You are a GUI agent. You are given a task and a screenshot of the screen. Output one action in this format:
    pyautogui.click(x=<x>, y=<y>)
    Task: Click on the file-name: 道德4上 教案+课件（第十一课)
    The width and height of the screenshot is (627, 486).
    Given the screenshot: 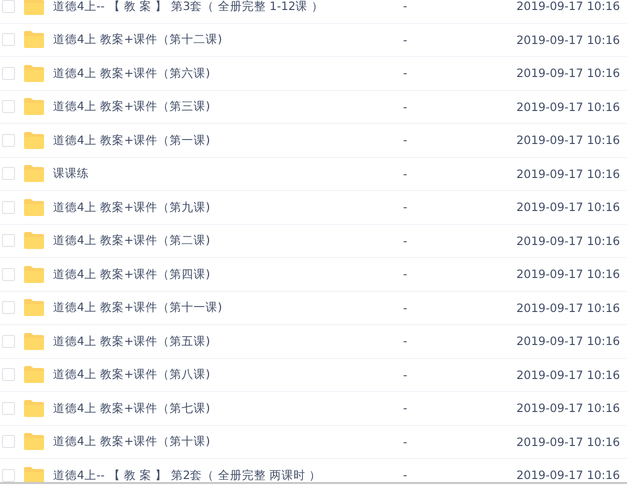 What is the action you would take?
    pyautogui.click(x=228, y=307)
    